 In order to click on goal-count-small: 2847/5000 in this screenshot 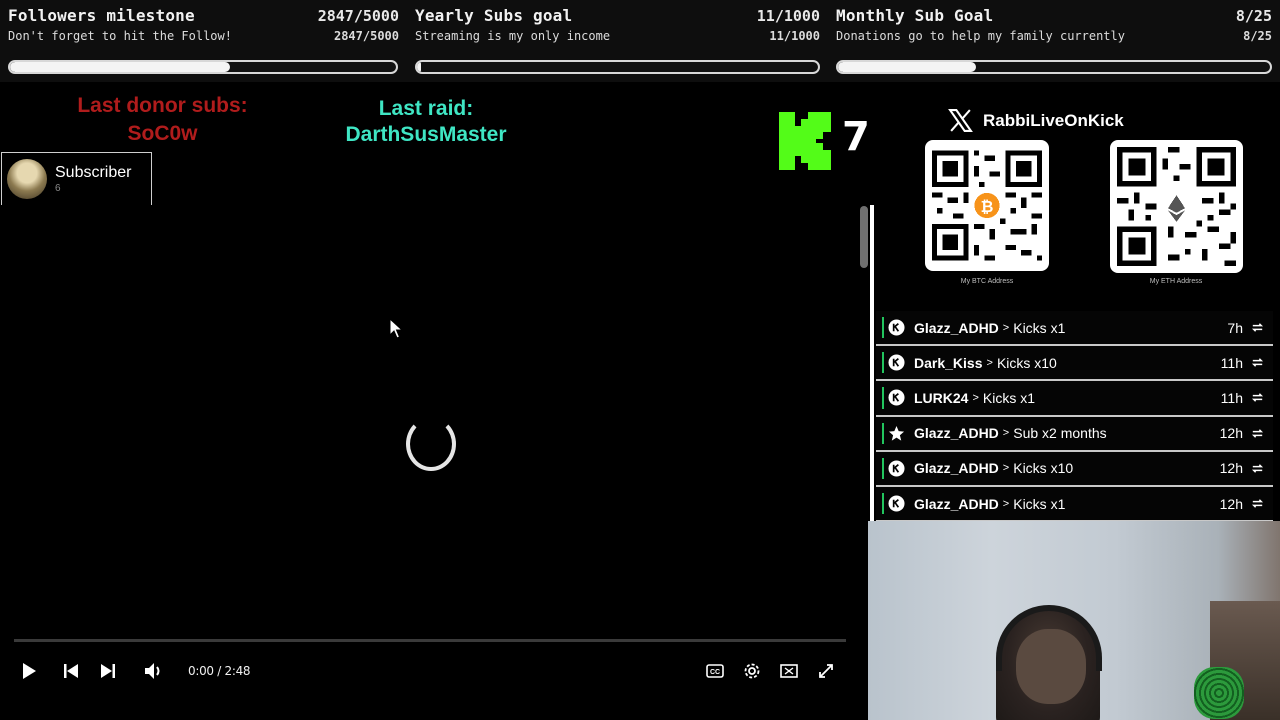, I will do `click(366, 36)`.